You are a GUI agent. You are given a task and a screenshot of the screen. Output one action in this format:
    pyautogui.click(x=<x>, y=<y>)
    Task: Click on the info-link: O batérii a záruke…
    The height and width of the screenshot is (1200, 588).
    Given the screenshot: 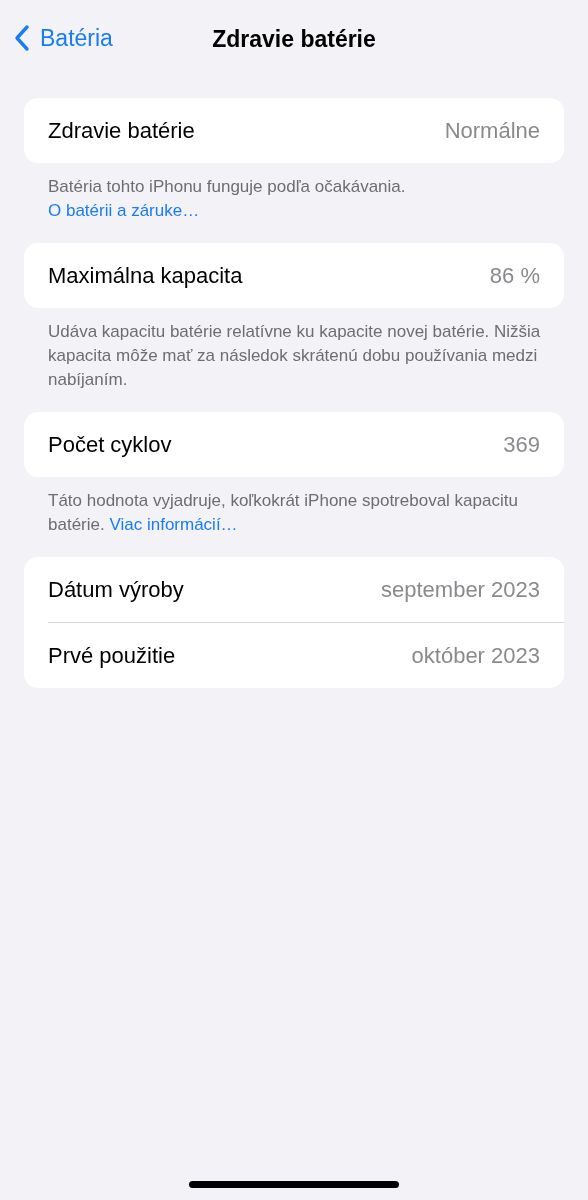 What is the action you would take?
    pyautogui.click(x=124, y=210)
    